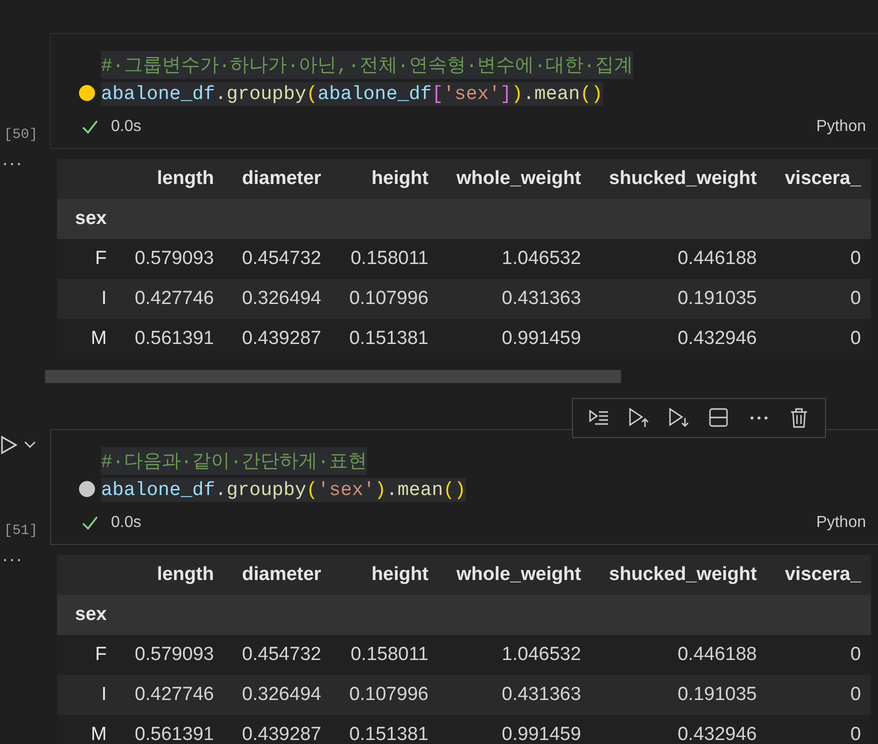 The image size is (878, 744). I want to click on more-icon, so click(759, 418).